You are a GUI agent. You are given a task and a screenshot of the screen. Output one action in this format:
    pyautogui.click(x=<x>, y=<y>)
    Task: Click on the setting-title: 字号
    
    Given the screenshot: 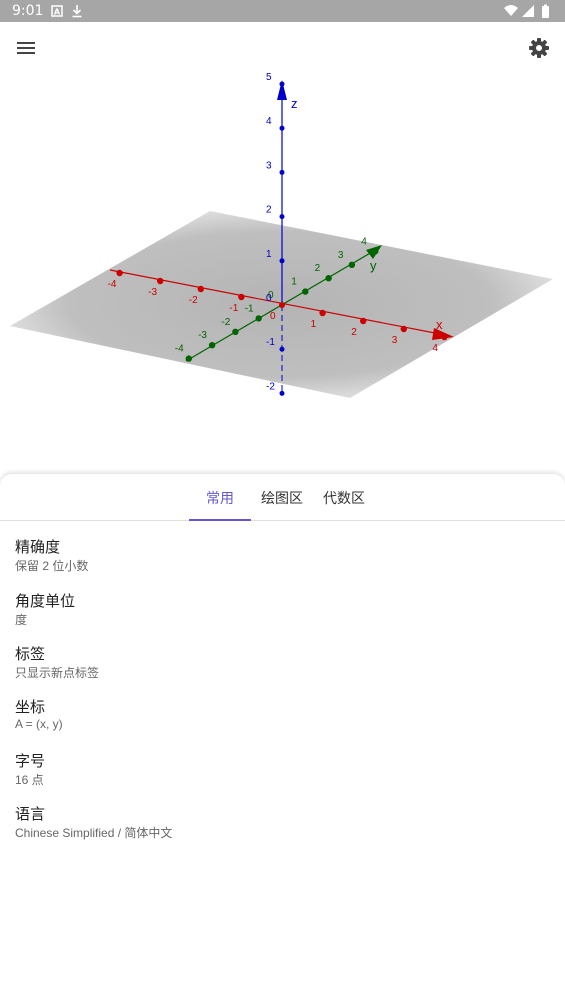 What is the action you would take?
    pyautogui.click(x=30, y=761)
    